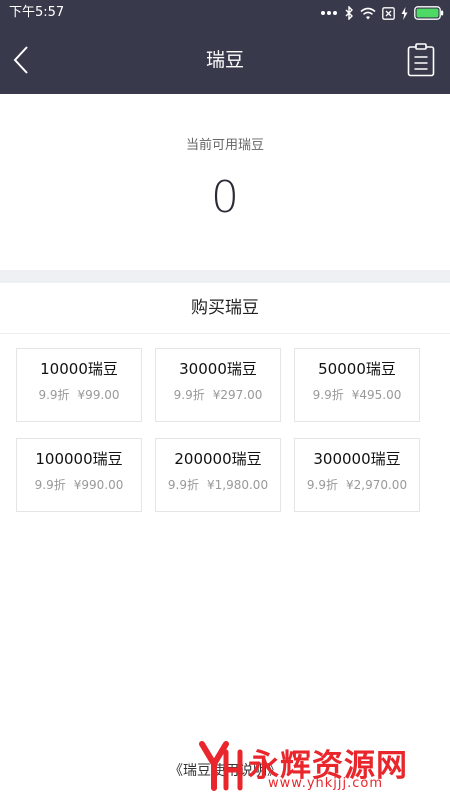 This screenshot has height=800, width=450. What do you see at coordinates (218, 459) in the screenshot?
I see `package-amount: 200000瑞豆` at bounding box center [218, 459].